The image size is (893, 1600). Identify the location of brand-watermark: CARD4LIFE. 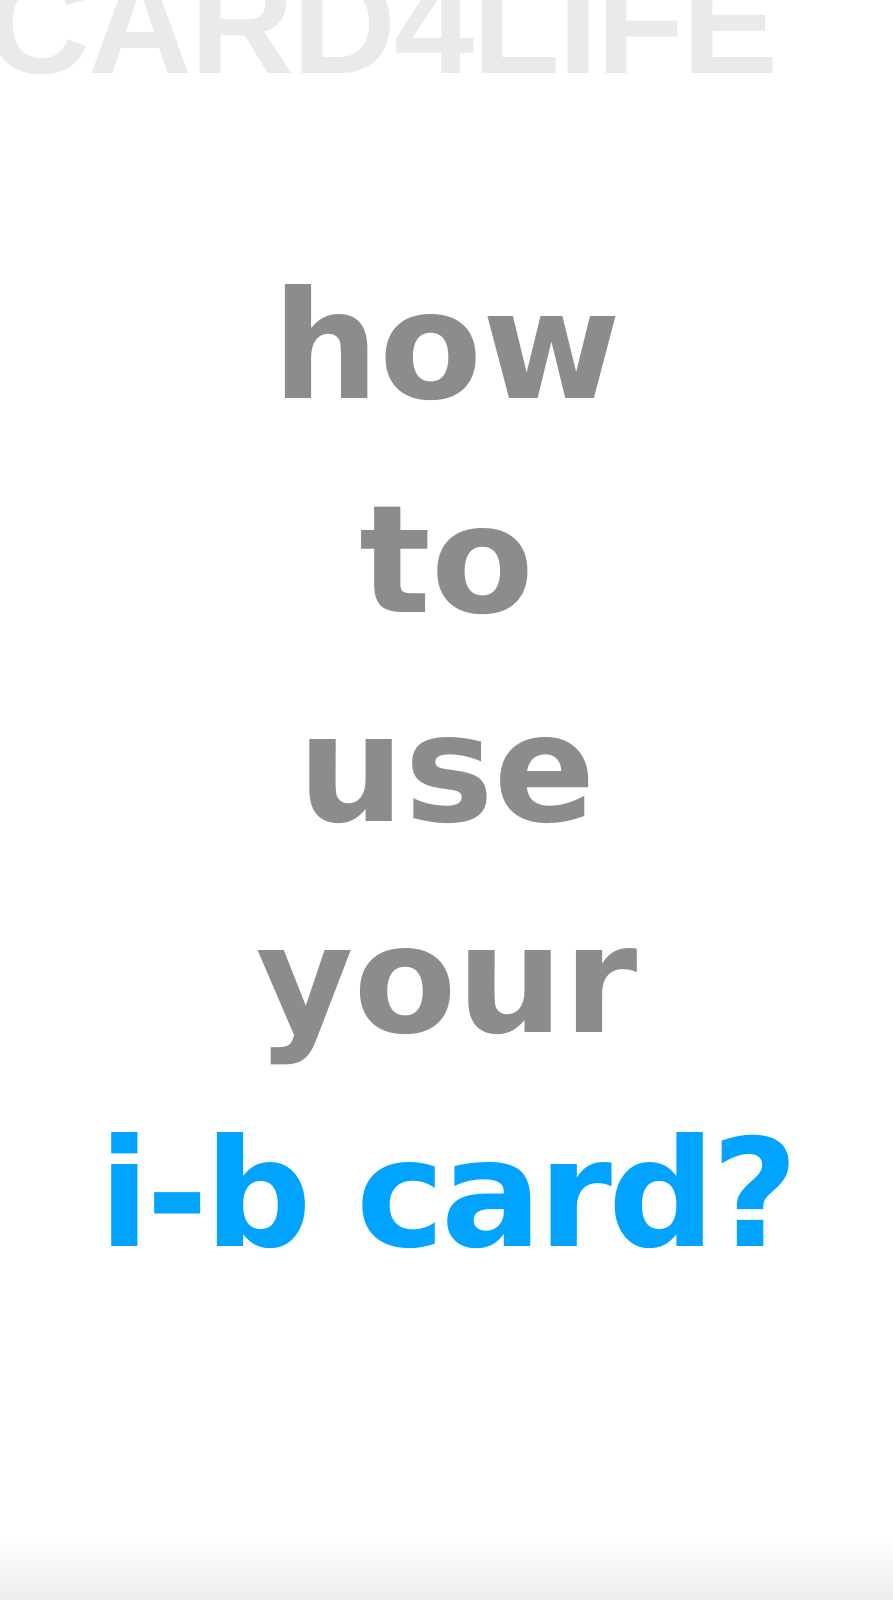
(389, 52).